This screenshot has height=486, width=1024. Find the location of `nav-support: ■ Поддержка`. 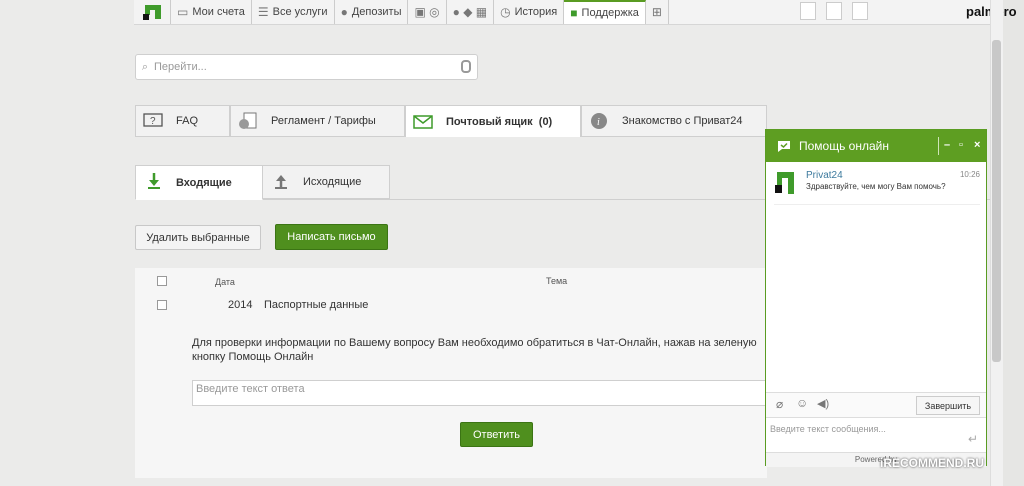

nav-support: ■ Поддержка is located at coordinates (605, 12).